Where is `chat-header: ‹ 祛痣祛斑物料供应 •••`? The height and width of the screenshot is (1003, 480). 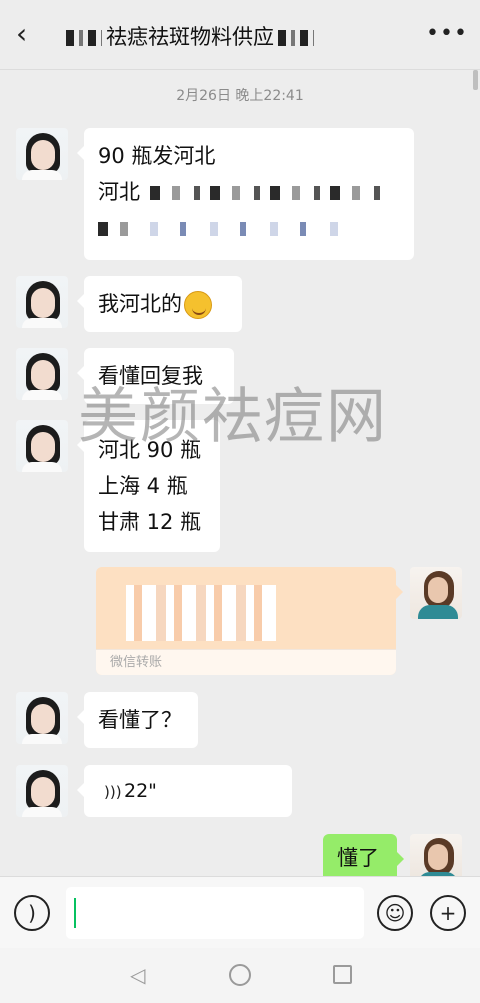 chat-header: ‹ 祛痣祛斑物料供应 ••• is located at coordinates (240, 35).